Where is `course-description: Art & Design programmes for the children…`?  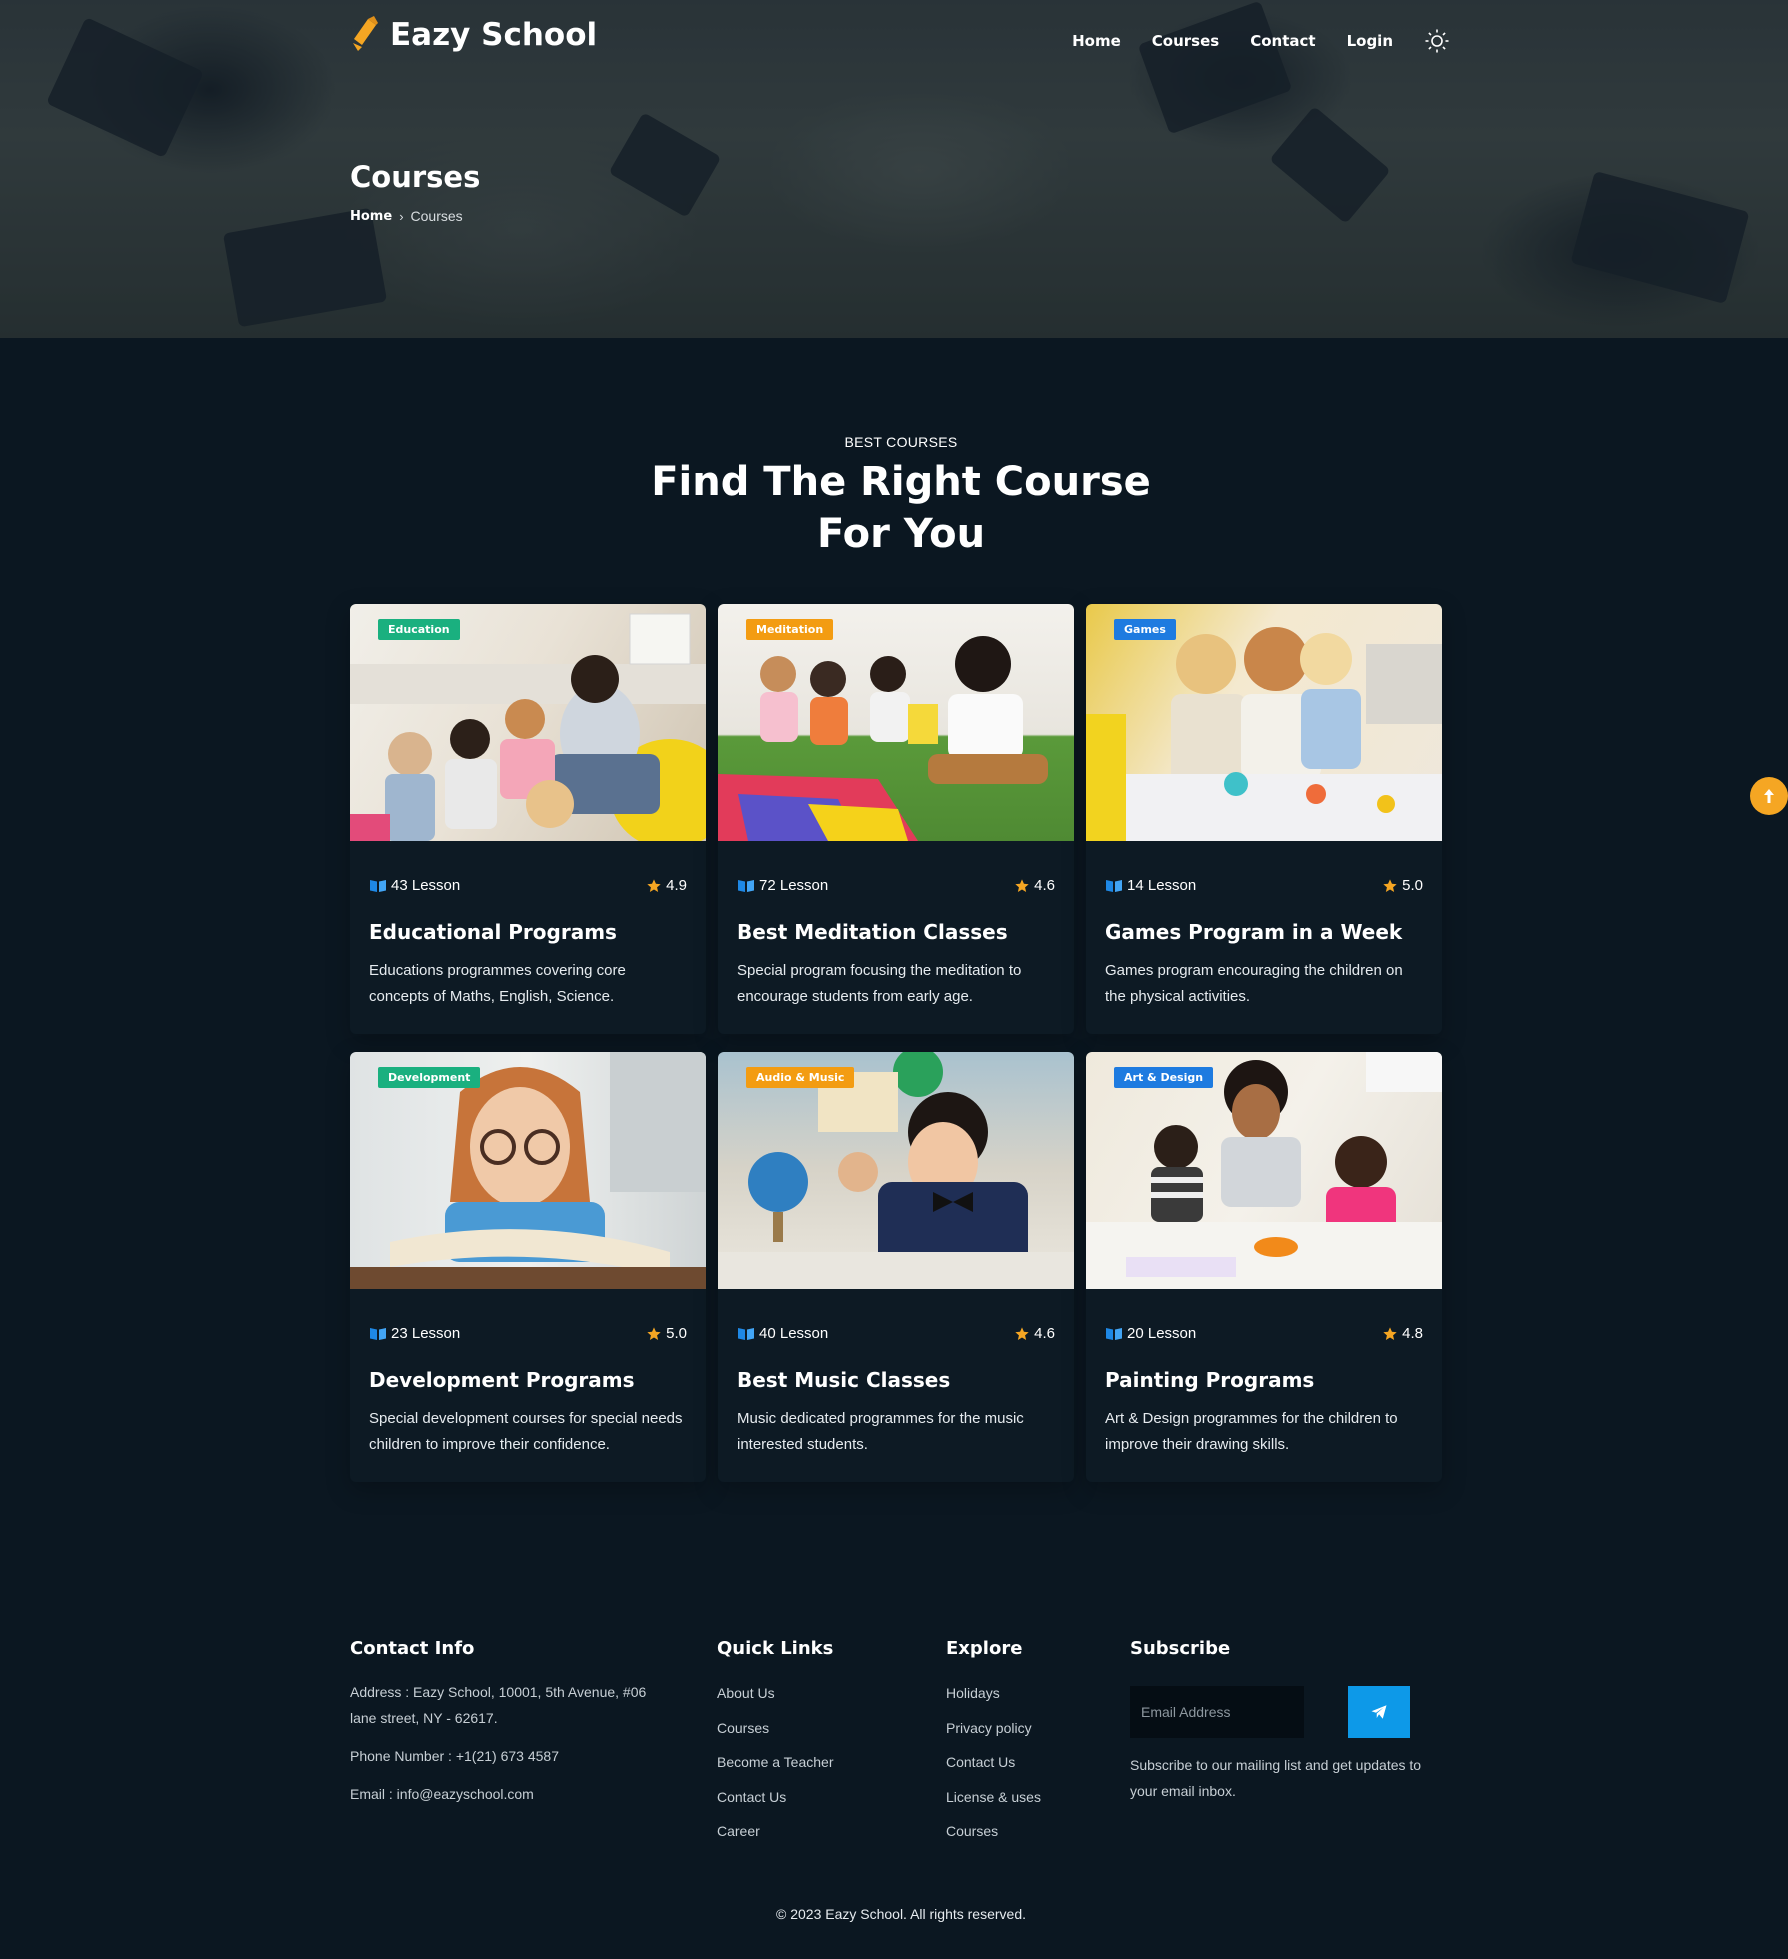 course-description: Art & Design programmes for the children… is located at coordinates (1264, 1432).